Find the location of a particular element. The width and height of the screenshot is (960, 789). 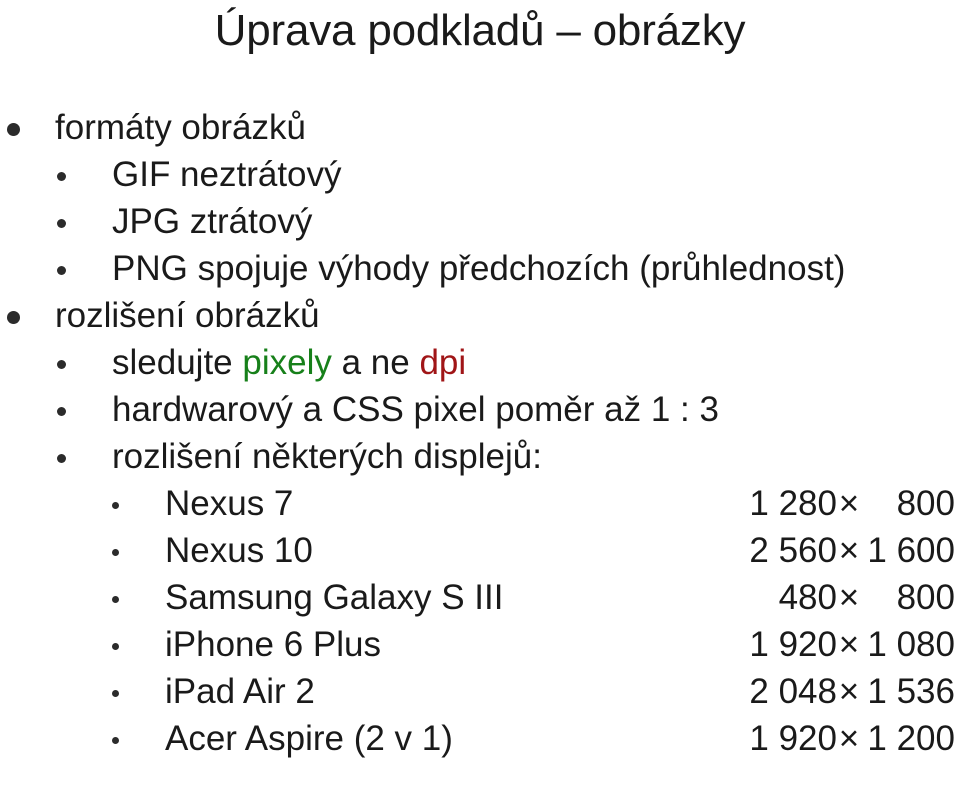

list-item-level1-formaty: formáty obrázků is located at coordinates (480, 127).